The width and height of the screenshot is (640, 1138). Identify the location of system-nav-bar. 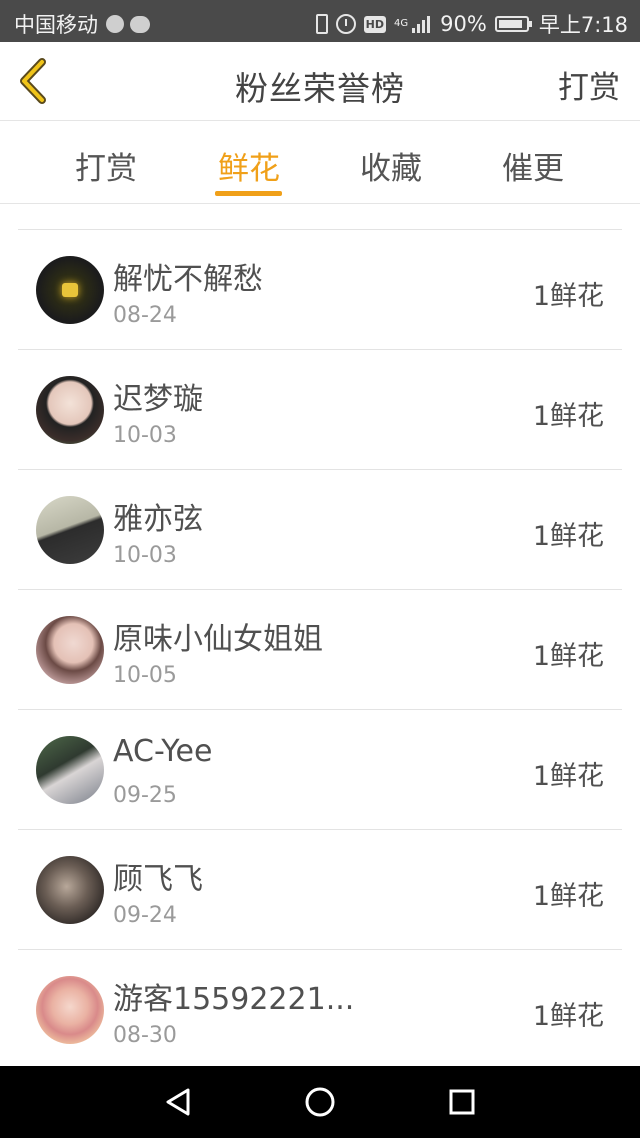
(320, 1102).